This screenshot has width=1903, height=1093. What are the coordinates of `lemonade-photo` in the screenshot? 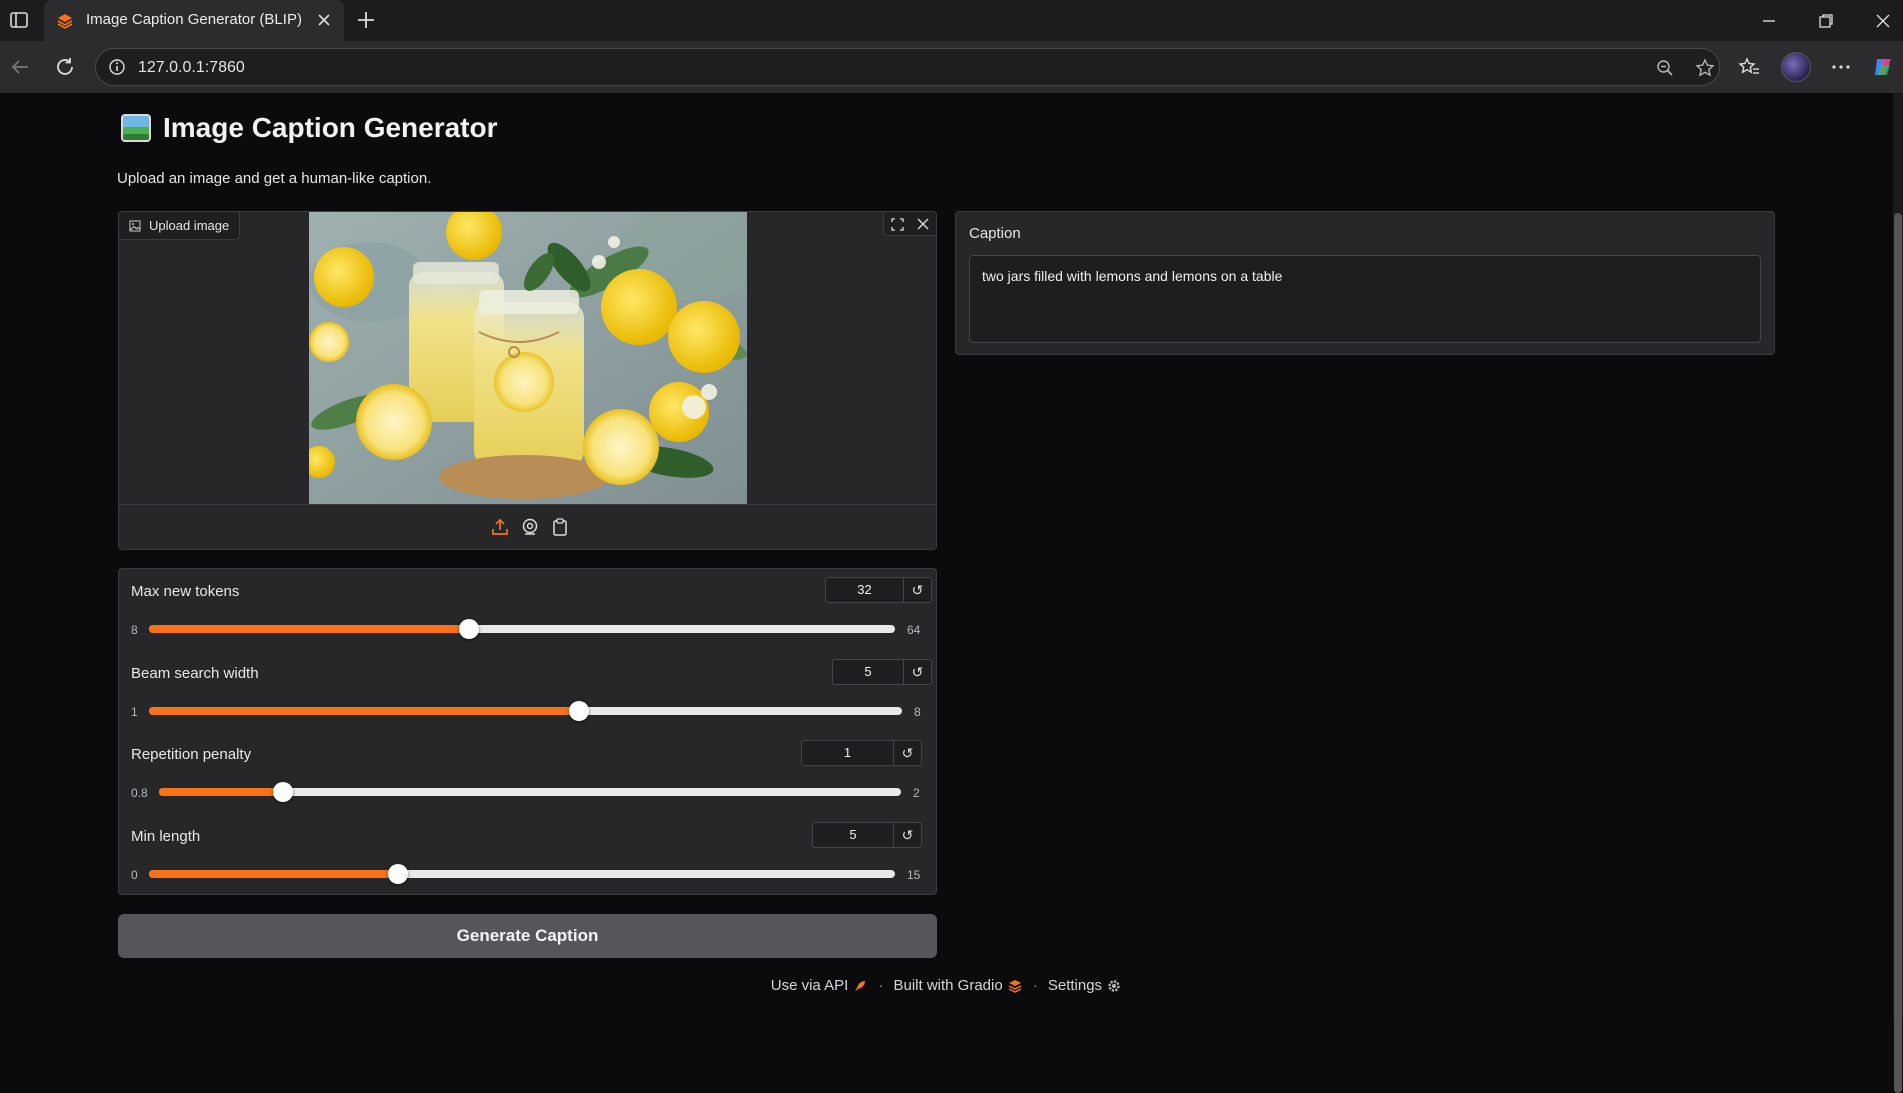 It's located at (528, 358).